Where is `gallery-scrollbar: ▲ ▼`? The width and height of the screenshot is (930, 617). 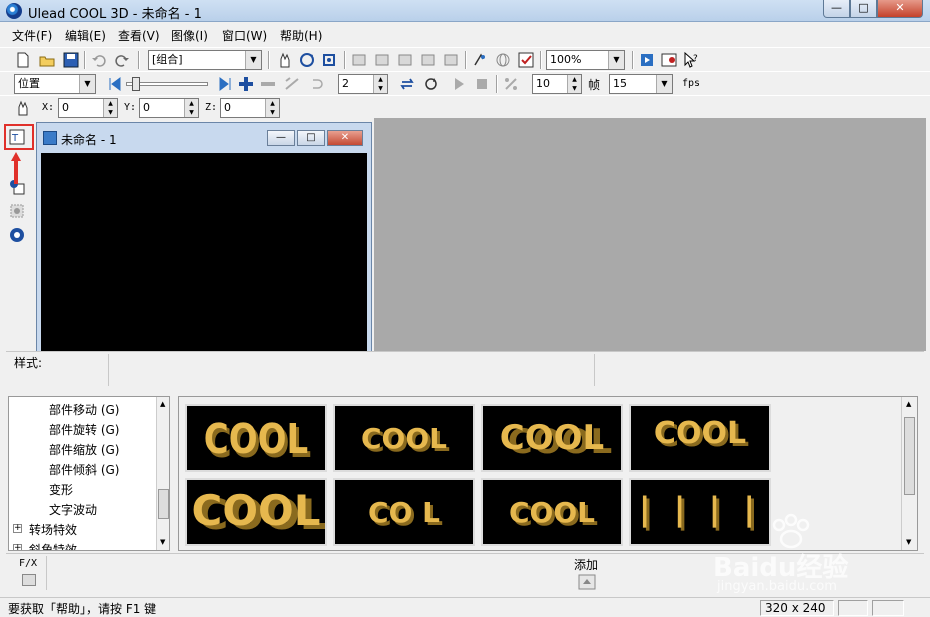 gallery-scrollbar: ▲ ▼ is located at coordinates (909, 473).